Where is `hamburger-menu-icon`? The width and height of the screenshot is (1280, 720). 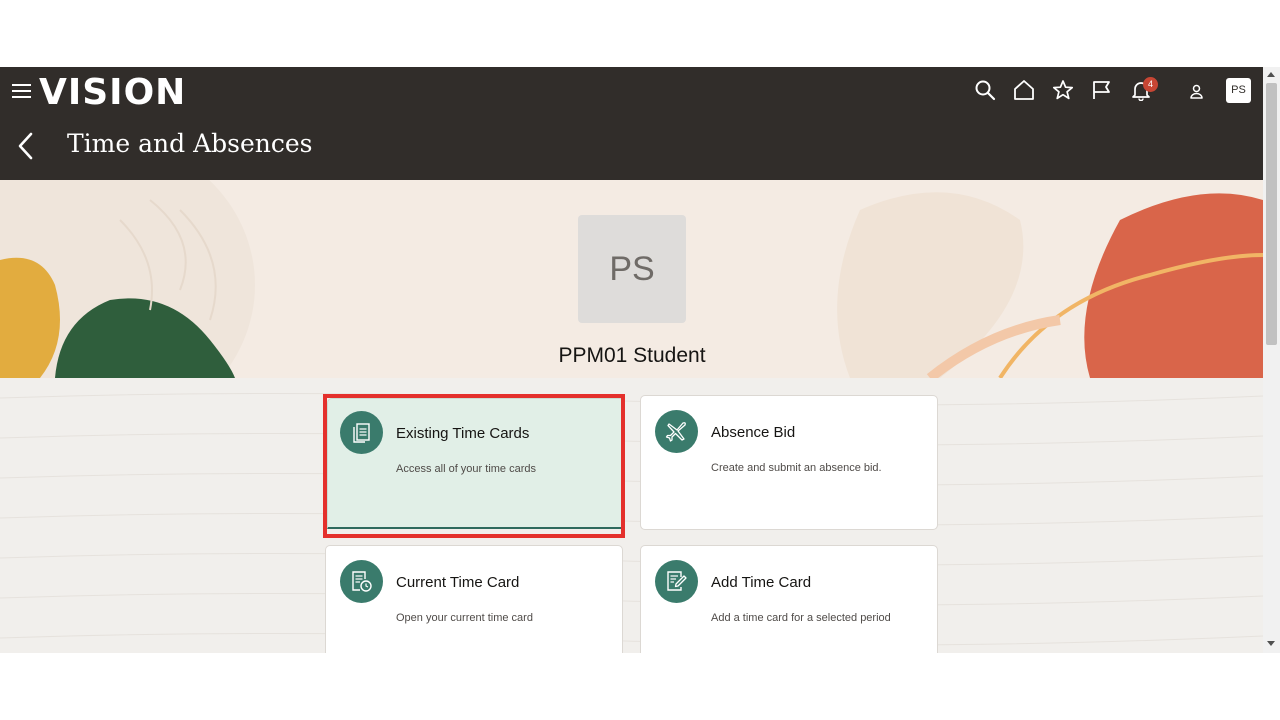
hamburger-menu-icon is located at coordinates (21, 91).